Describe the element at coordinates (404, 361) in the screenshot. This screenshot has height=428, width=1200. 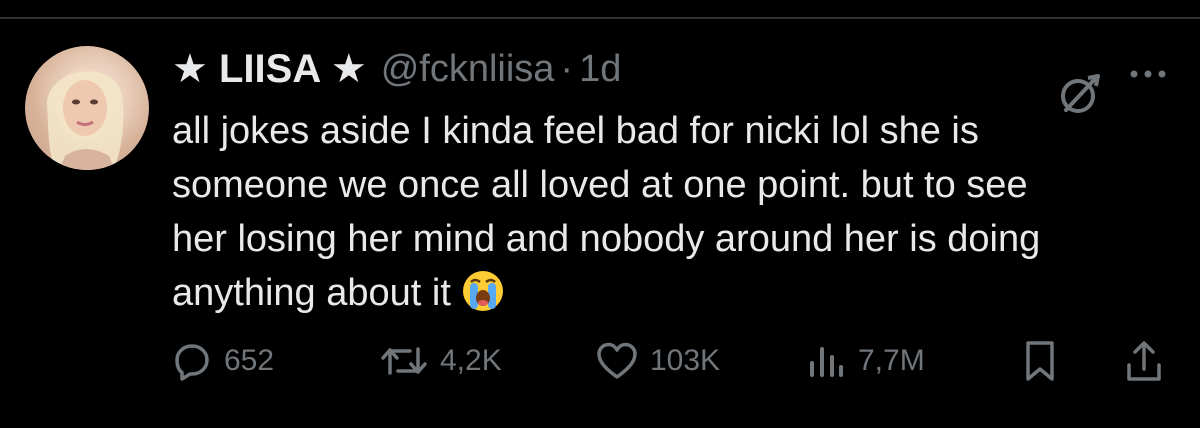
I see `repost-icon` at that location.